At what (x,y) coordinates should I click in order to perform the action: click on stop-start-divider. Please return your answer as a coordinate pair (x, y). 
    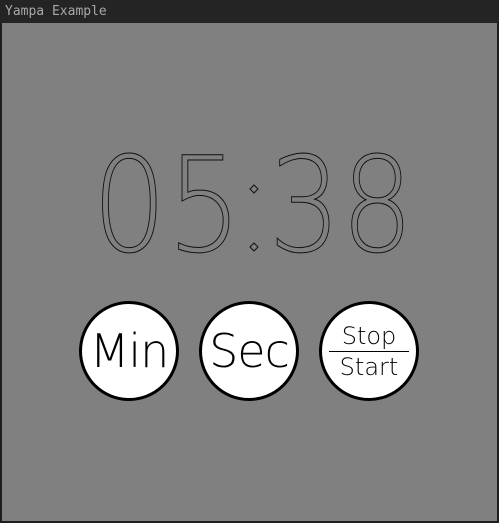
    Looking at the image, I should click on (369, 351).